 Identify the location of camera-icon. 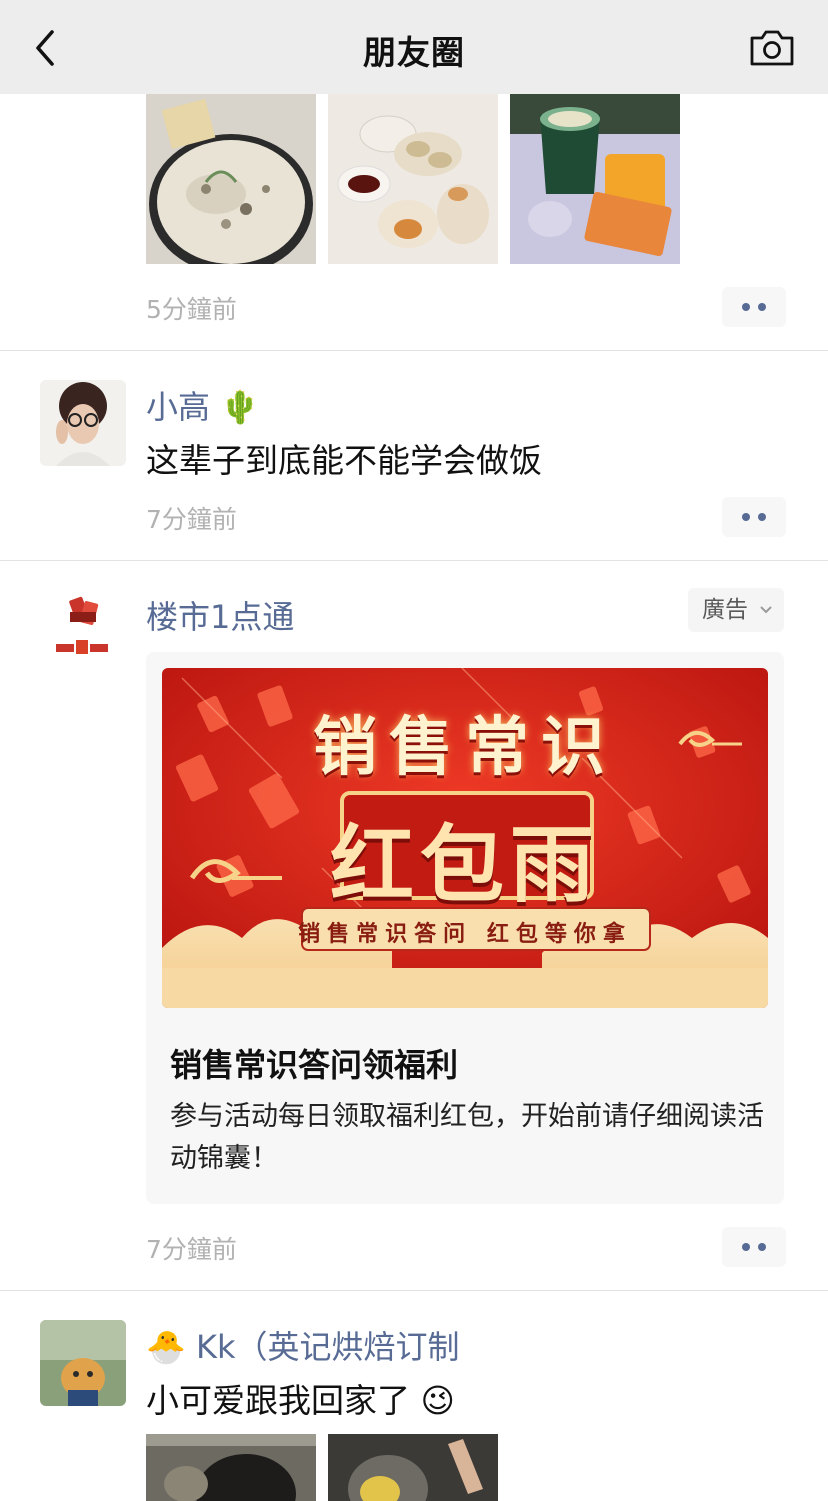
(772, 48).